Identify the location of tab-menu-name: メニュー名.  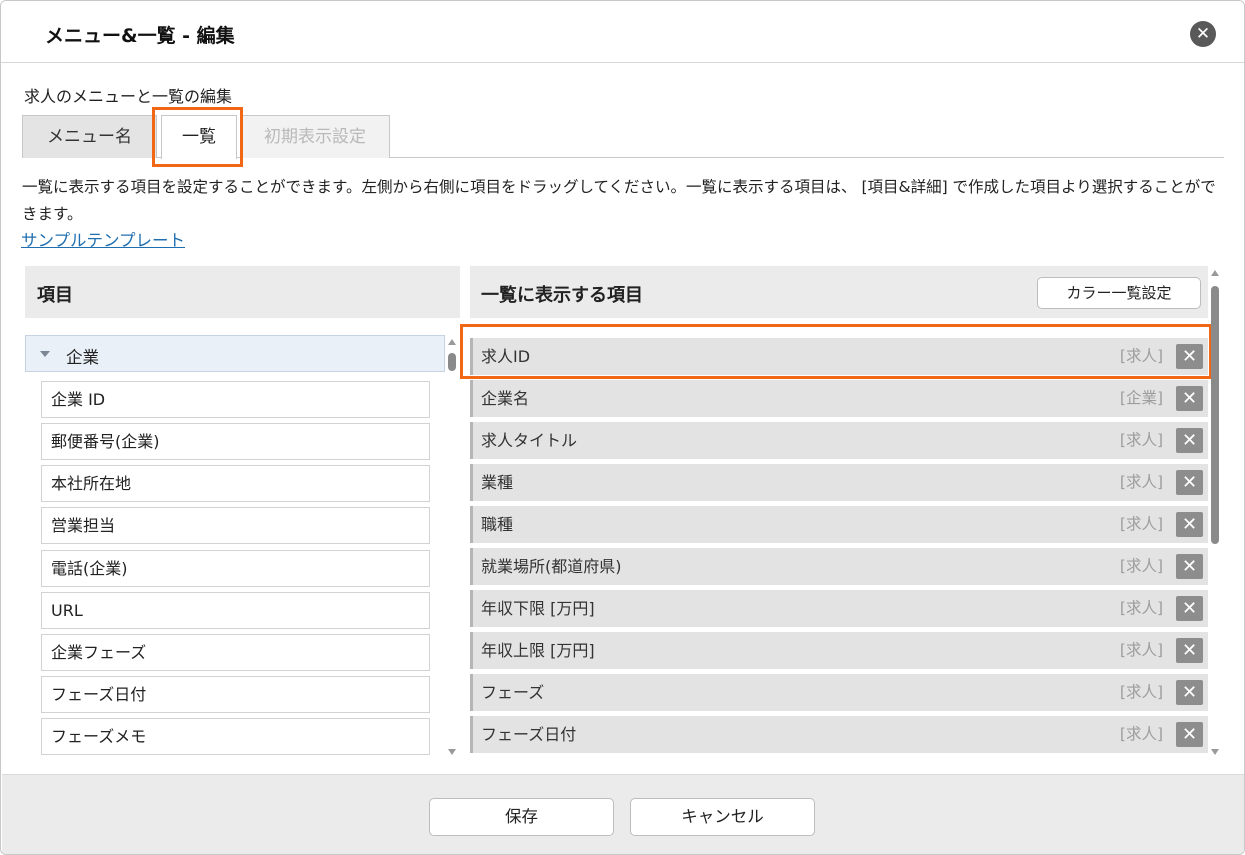
(89, 136).